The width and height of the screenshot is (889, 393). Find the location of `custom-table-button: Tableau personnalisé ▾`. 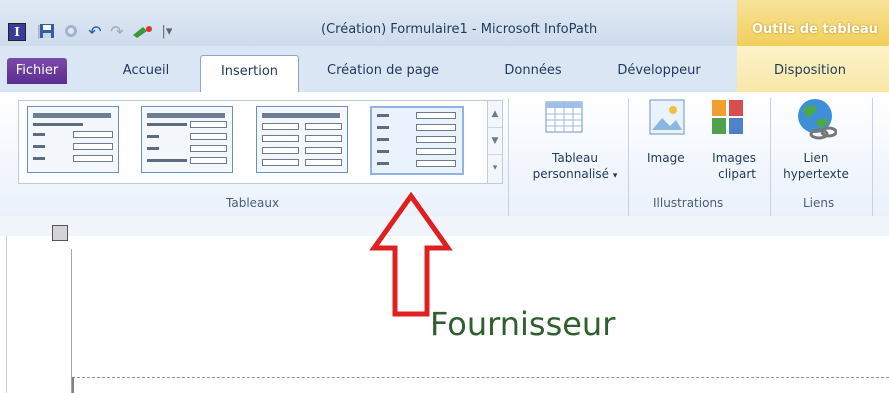

custom-table-button: Tableau personnalisé ▾ is located at coordinates (575, 167).